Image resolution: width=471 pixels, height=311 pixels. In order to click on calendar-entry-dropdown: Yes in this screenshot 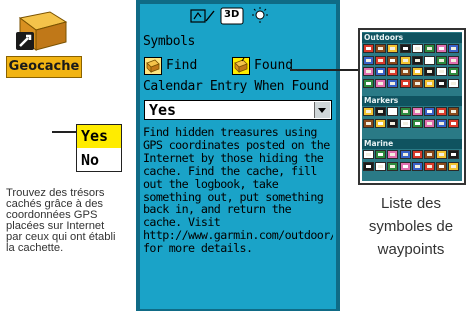, I will do `click(238, 110)`.